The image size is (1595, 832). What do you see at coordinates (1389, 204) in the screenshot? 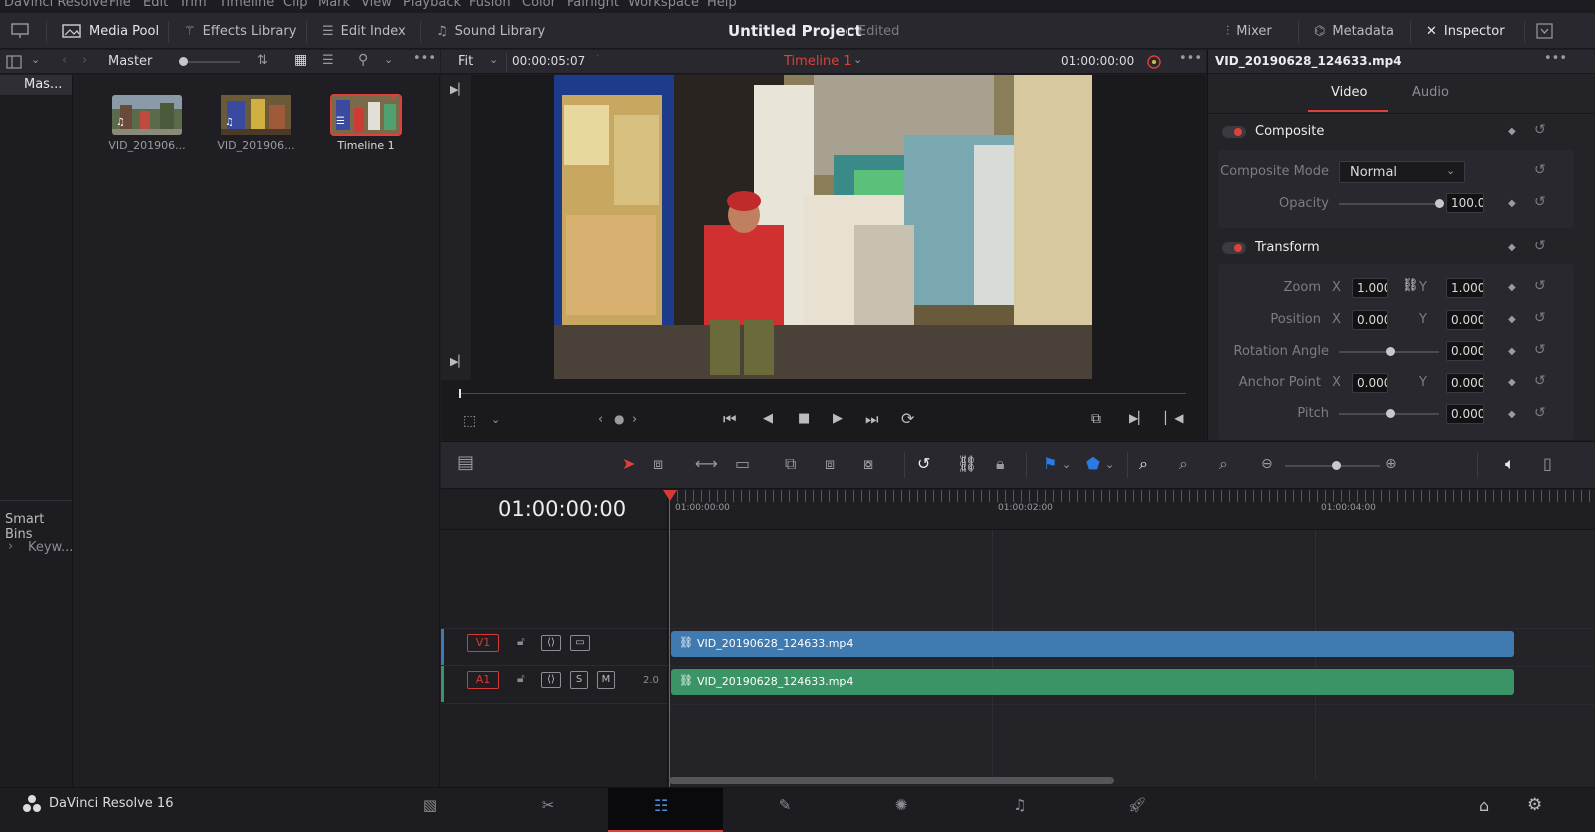
I see `opacity-slider` at bounding box center [1389, 204].